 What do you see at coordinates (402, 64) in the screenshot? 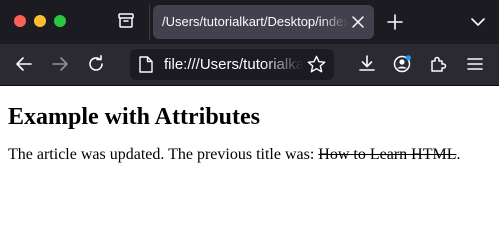
I see `account-icon` at bounding box center [402, 64].